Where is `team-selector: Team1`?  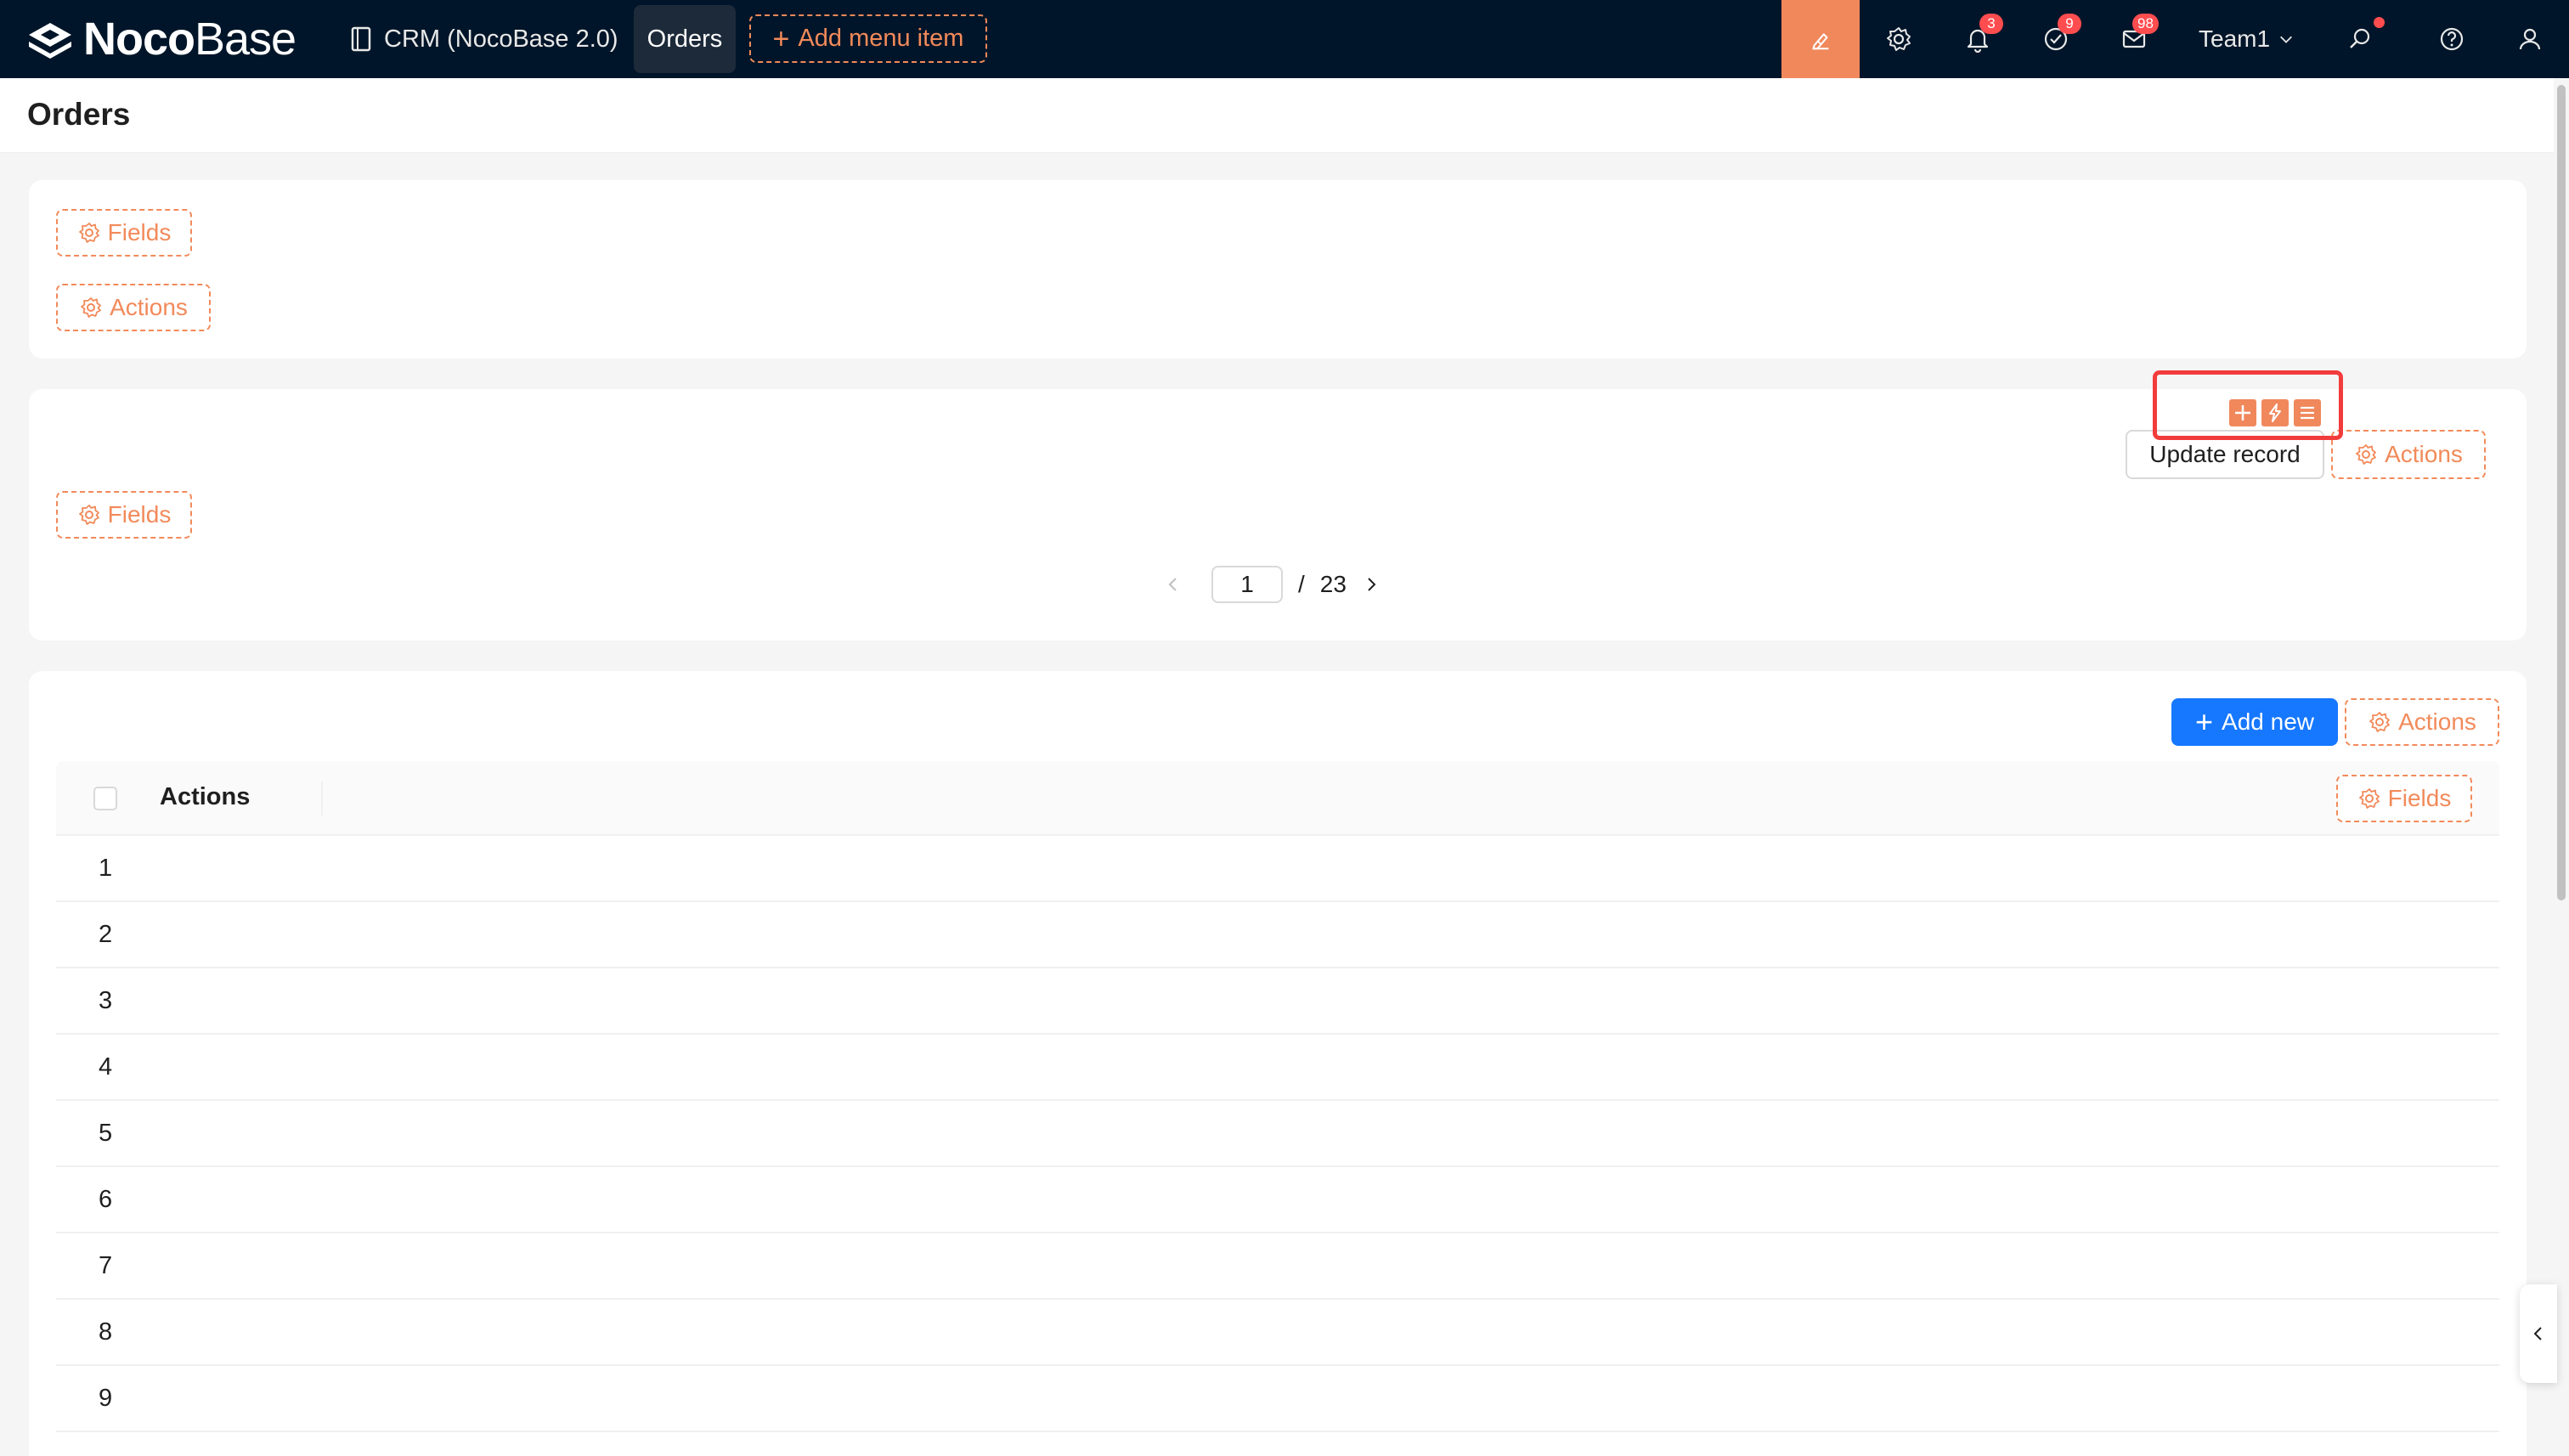 team-selector: Team1 is located at coordinates (2246, 39).